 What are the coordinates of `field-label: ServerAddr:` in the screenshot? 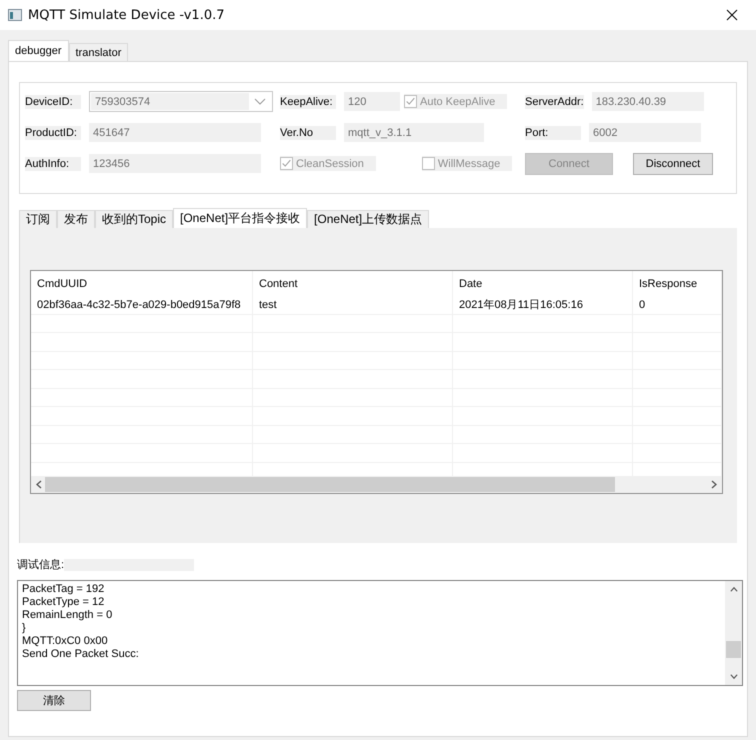 It's located at (554, 101).